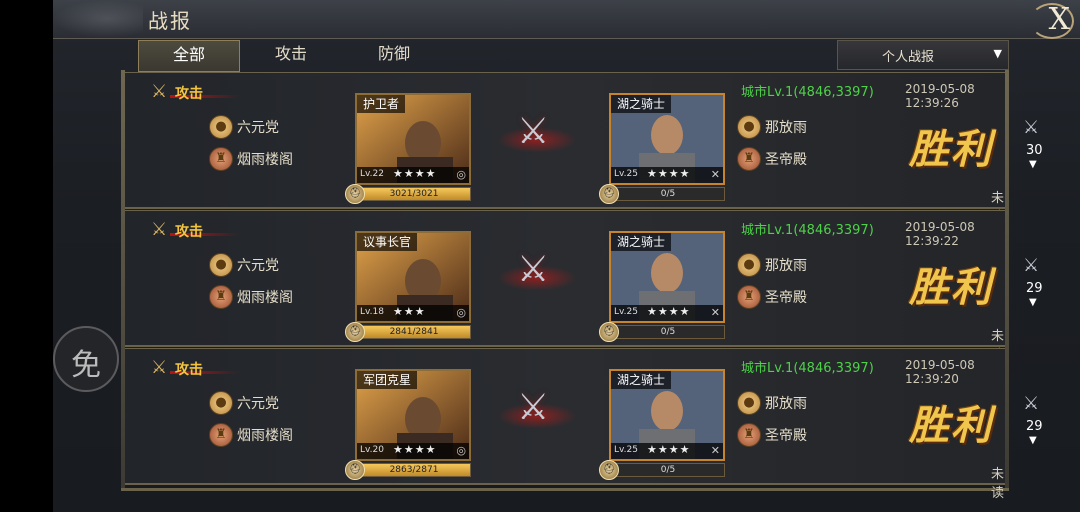 The image size is (1080, 512). What do you see at coordinates (940, 96) in the screenshot?
I see `battle-time: 2019-05-08 12:39:26` at bounding box center [940, 96].